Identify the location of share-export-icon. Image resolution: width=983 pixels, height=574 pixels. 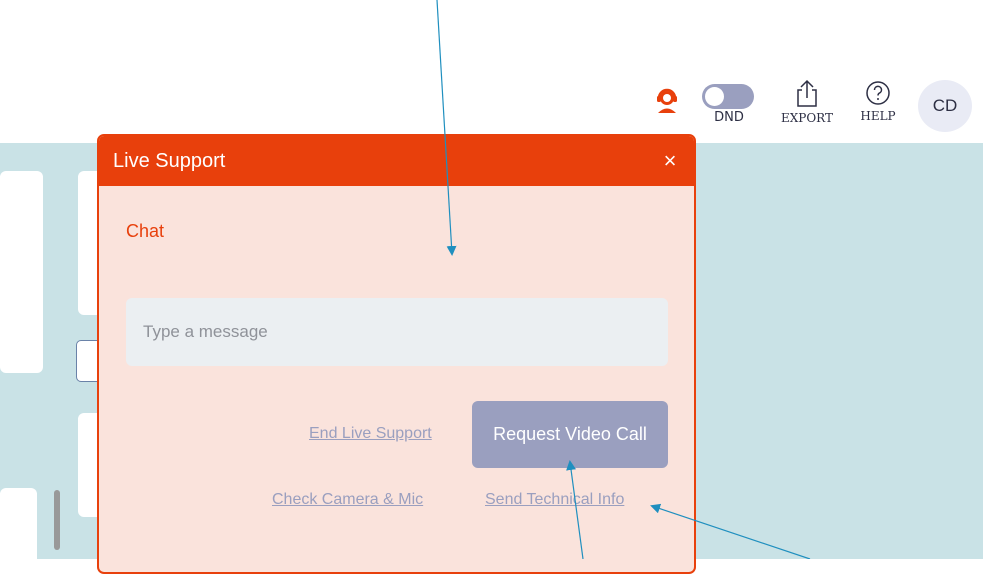
(807, 93).